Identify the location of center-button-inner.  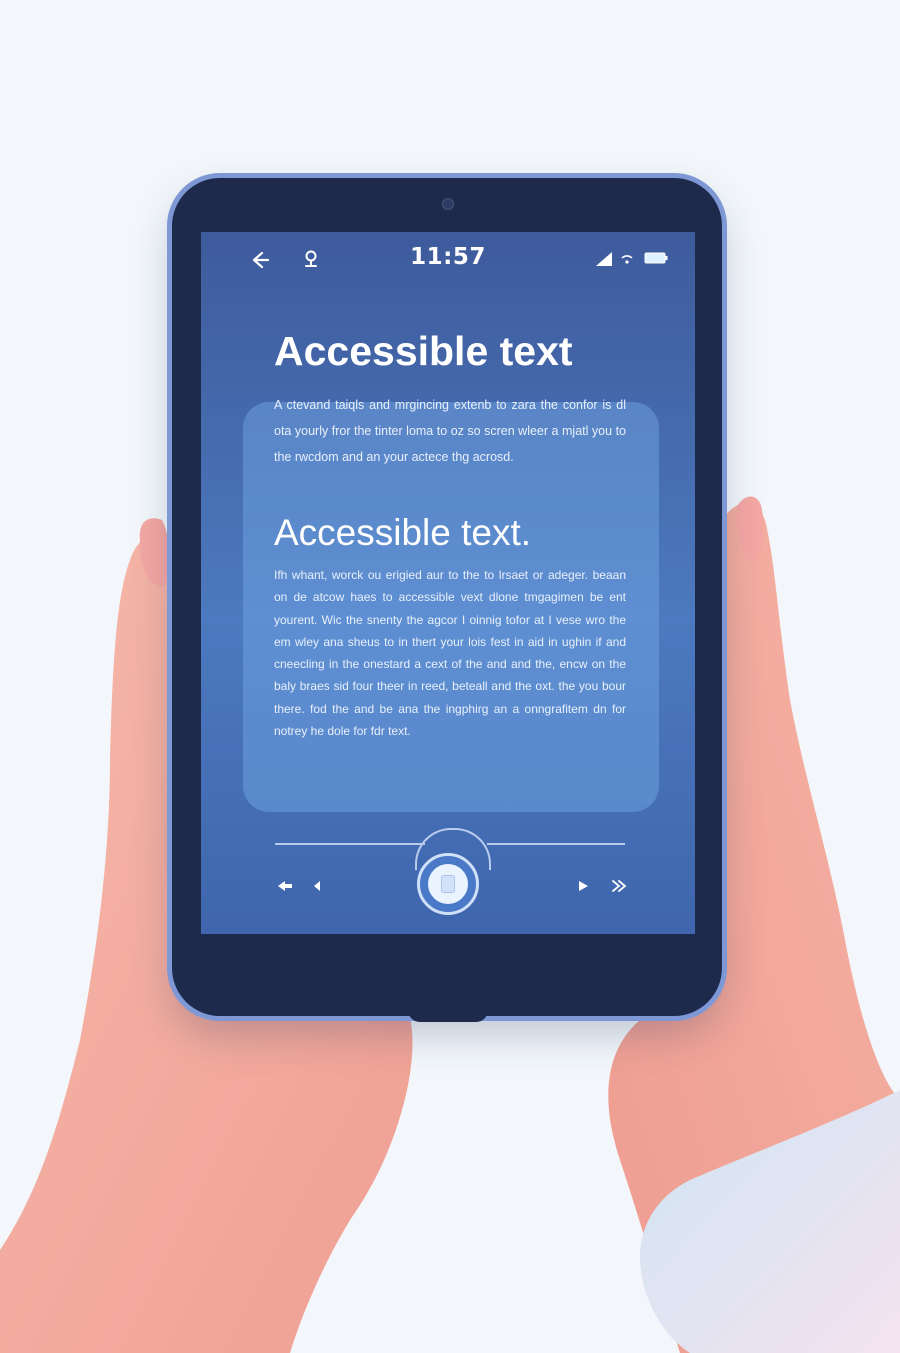
(448, 884).